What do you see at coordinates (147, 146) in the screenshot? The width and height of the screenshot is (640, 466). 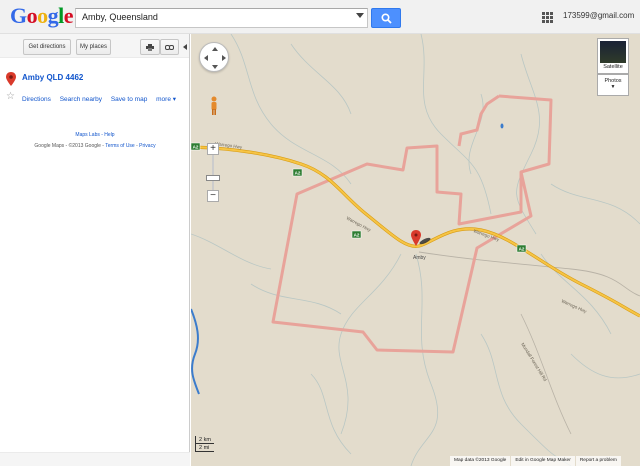 I see `privacy-link: Privacy` at bounding box center [147, 146].